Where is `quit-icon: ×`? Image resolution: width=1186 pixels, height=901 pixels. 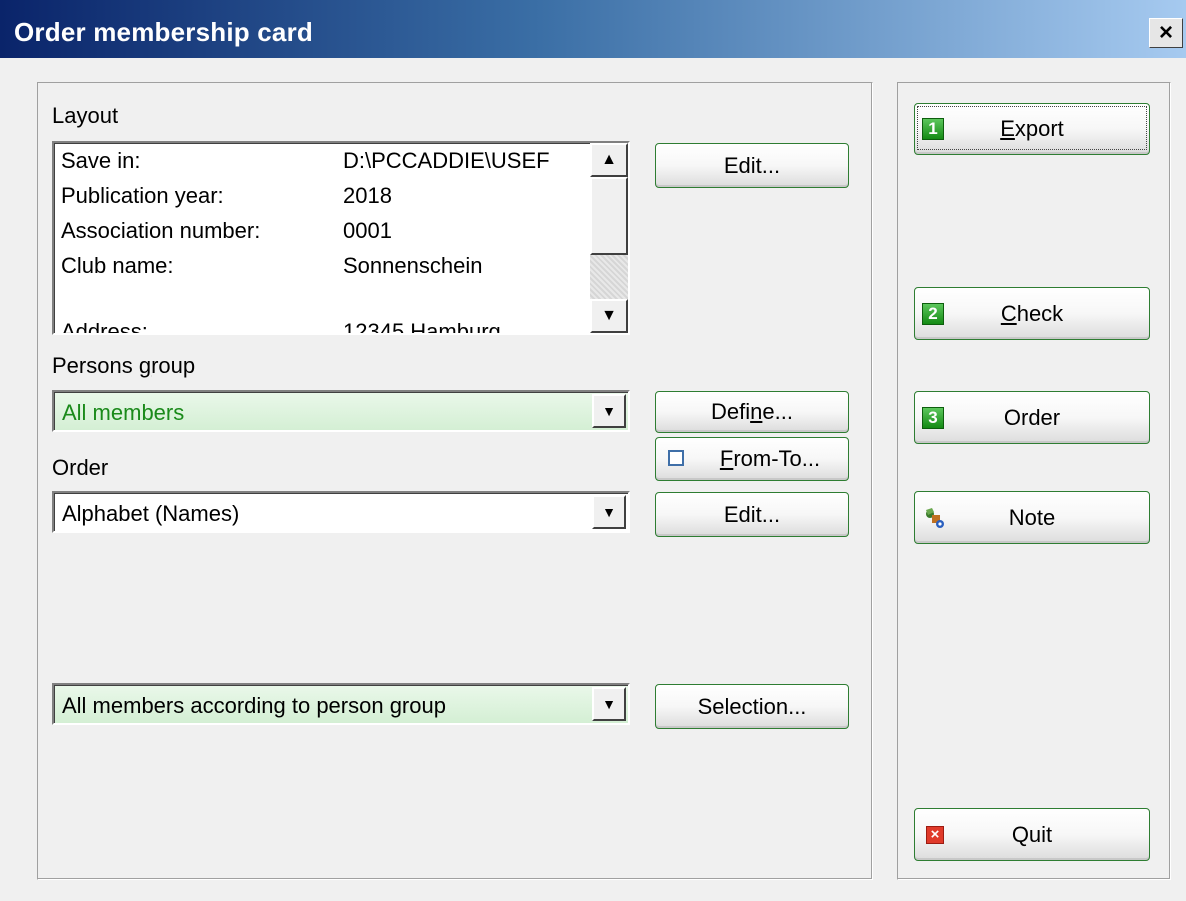 quit-icon: × is located at coordinates (935, 834).